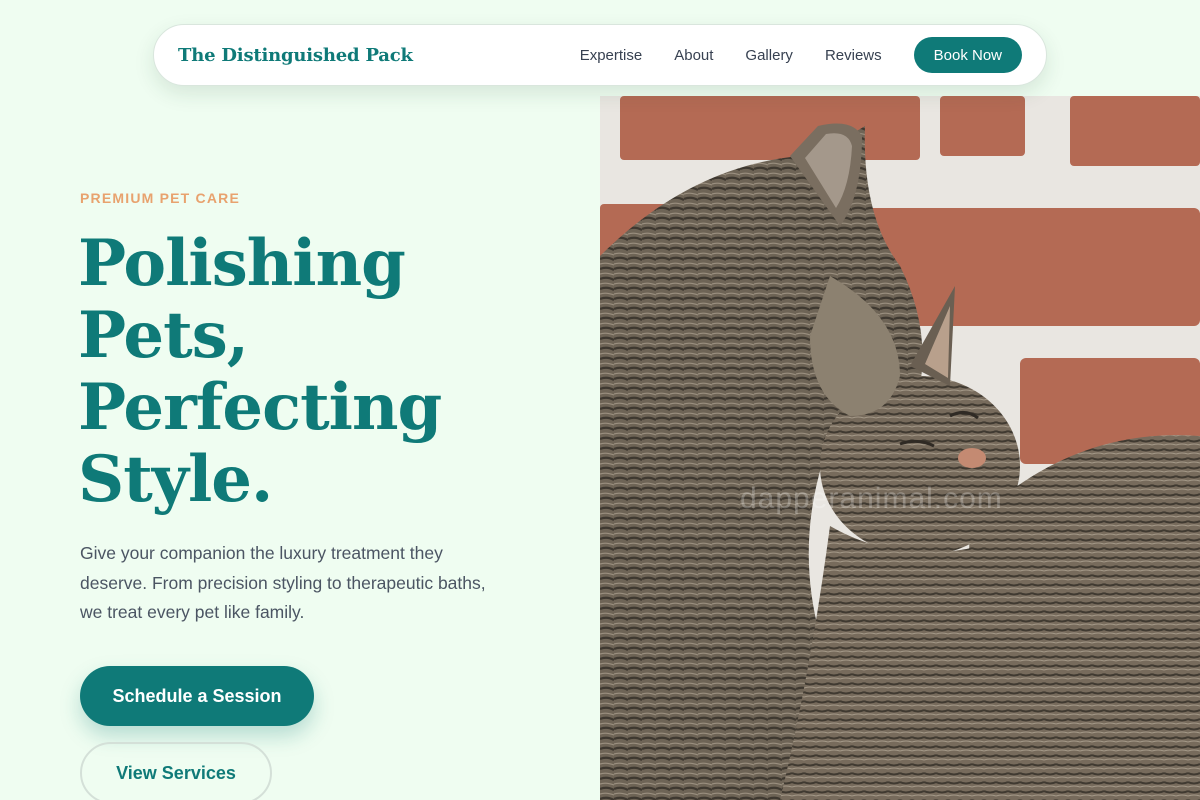  What do you see at coordinates (295, 55) in the screenshot?
I see `brand-logo-text: The Distinguished Pack` at bounding box center [295, 55].